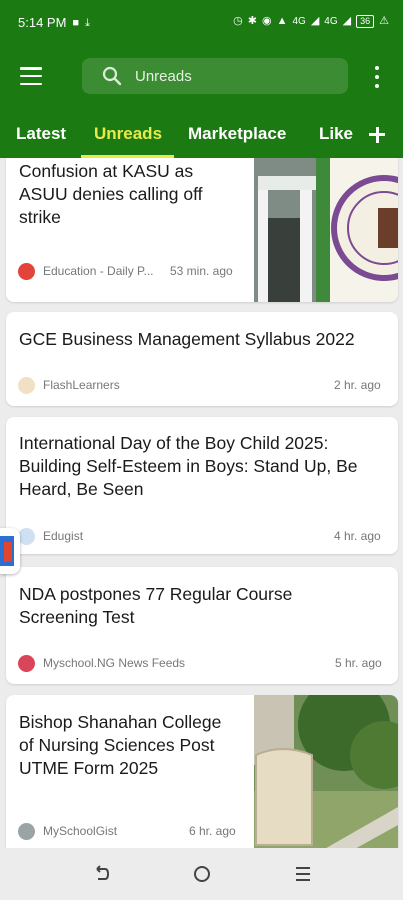  Describe the element at coordinates (201, 271) in the screenshot. I see `article-time: 53 min. ago` at that location.